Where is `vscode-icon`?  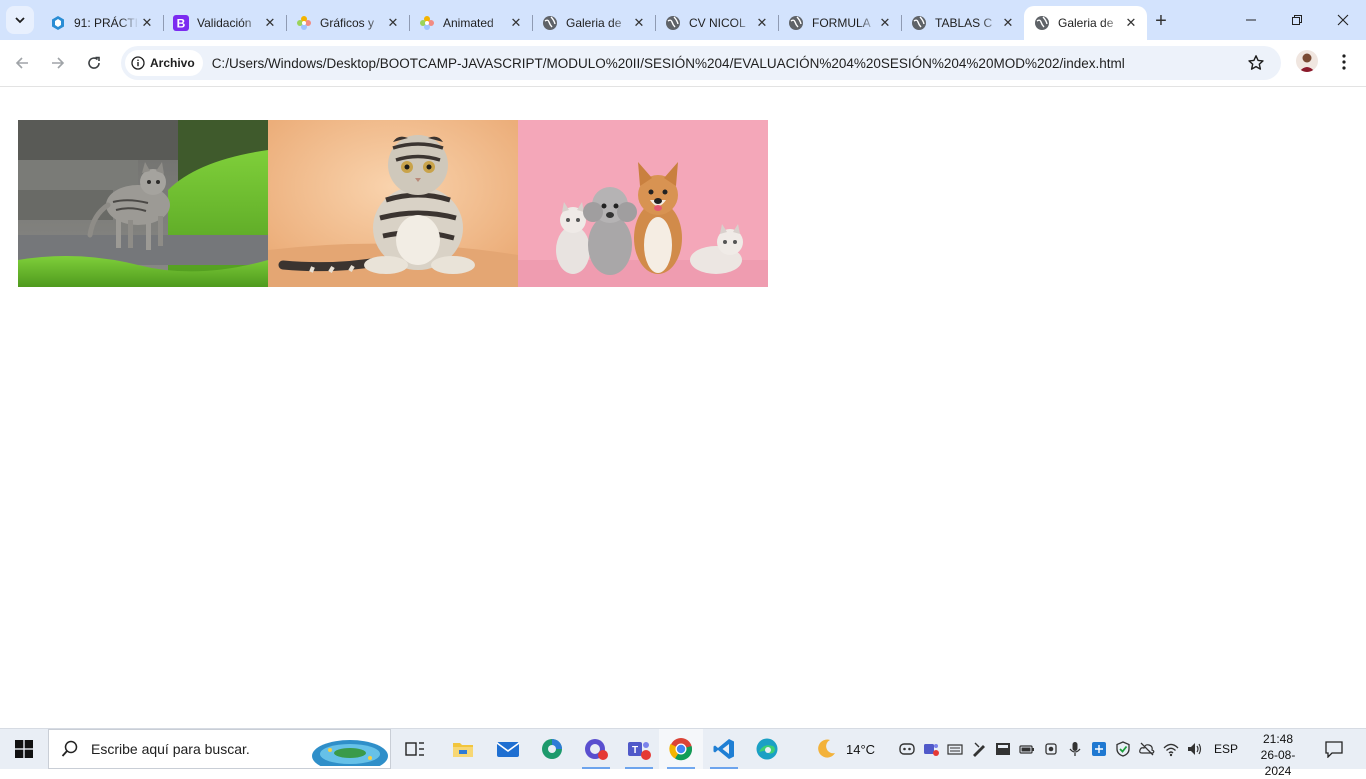 vscode-icon is located at coordinates (723, 749).